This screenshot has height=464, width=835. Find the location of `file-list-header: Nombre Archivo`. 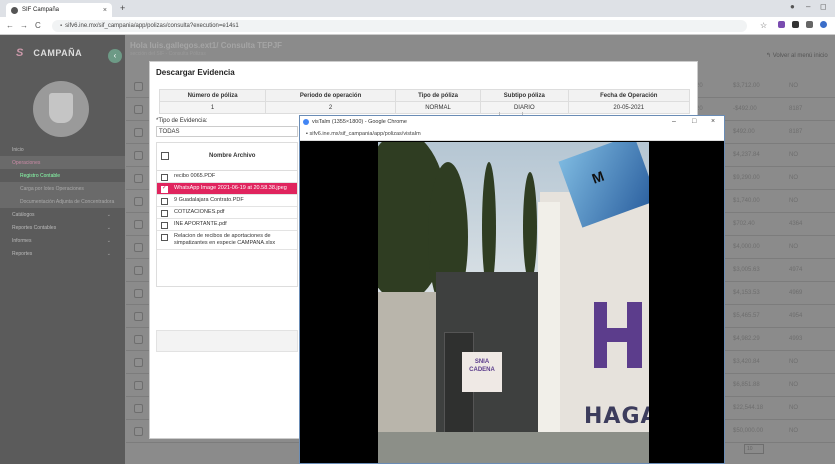

file-list-header: Nombre Archivo is located at coordinates (227, 157).